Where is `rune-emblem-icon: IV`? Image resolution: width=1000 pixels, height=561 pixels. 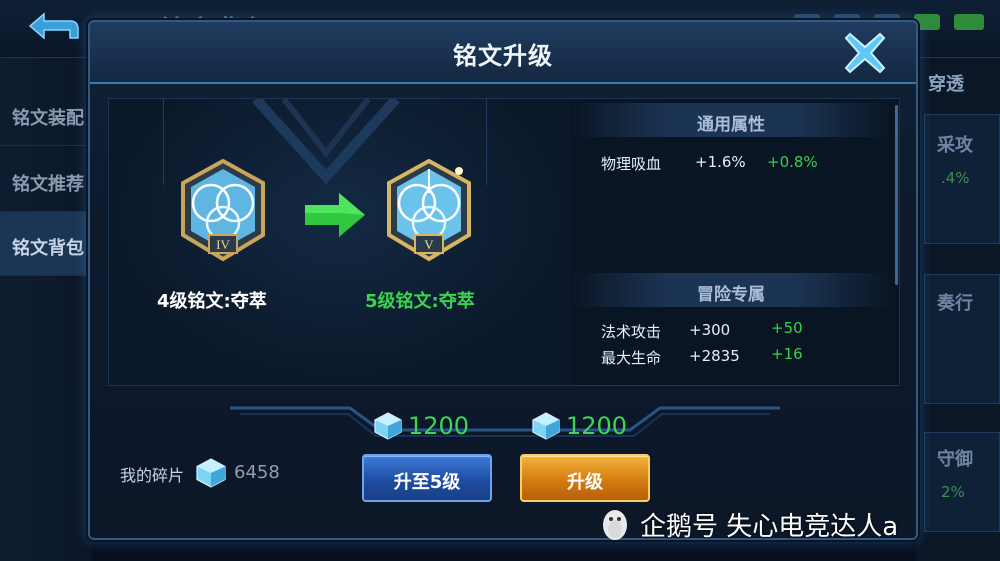
rune-emblem-icon: IV is located at coordinates (223, 210).